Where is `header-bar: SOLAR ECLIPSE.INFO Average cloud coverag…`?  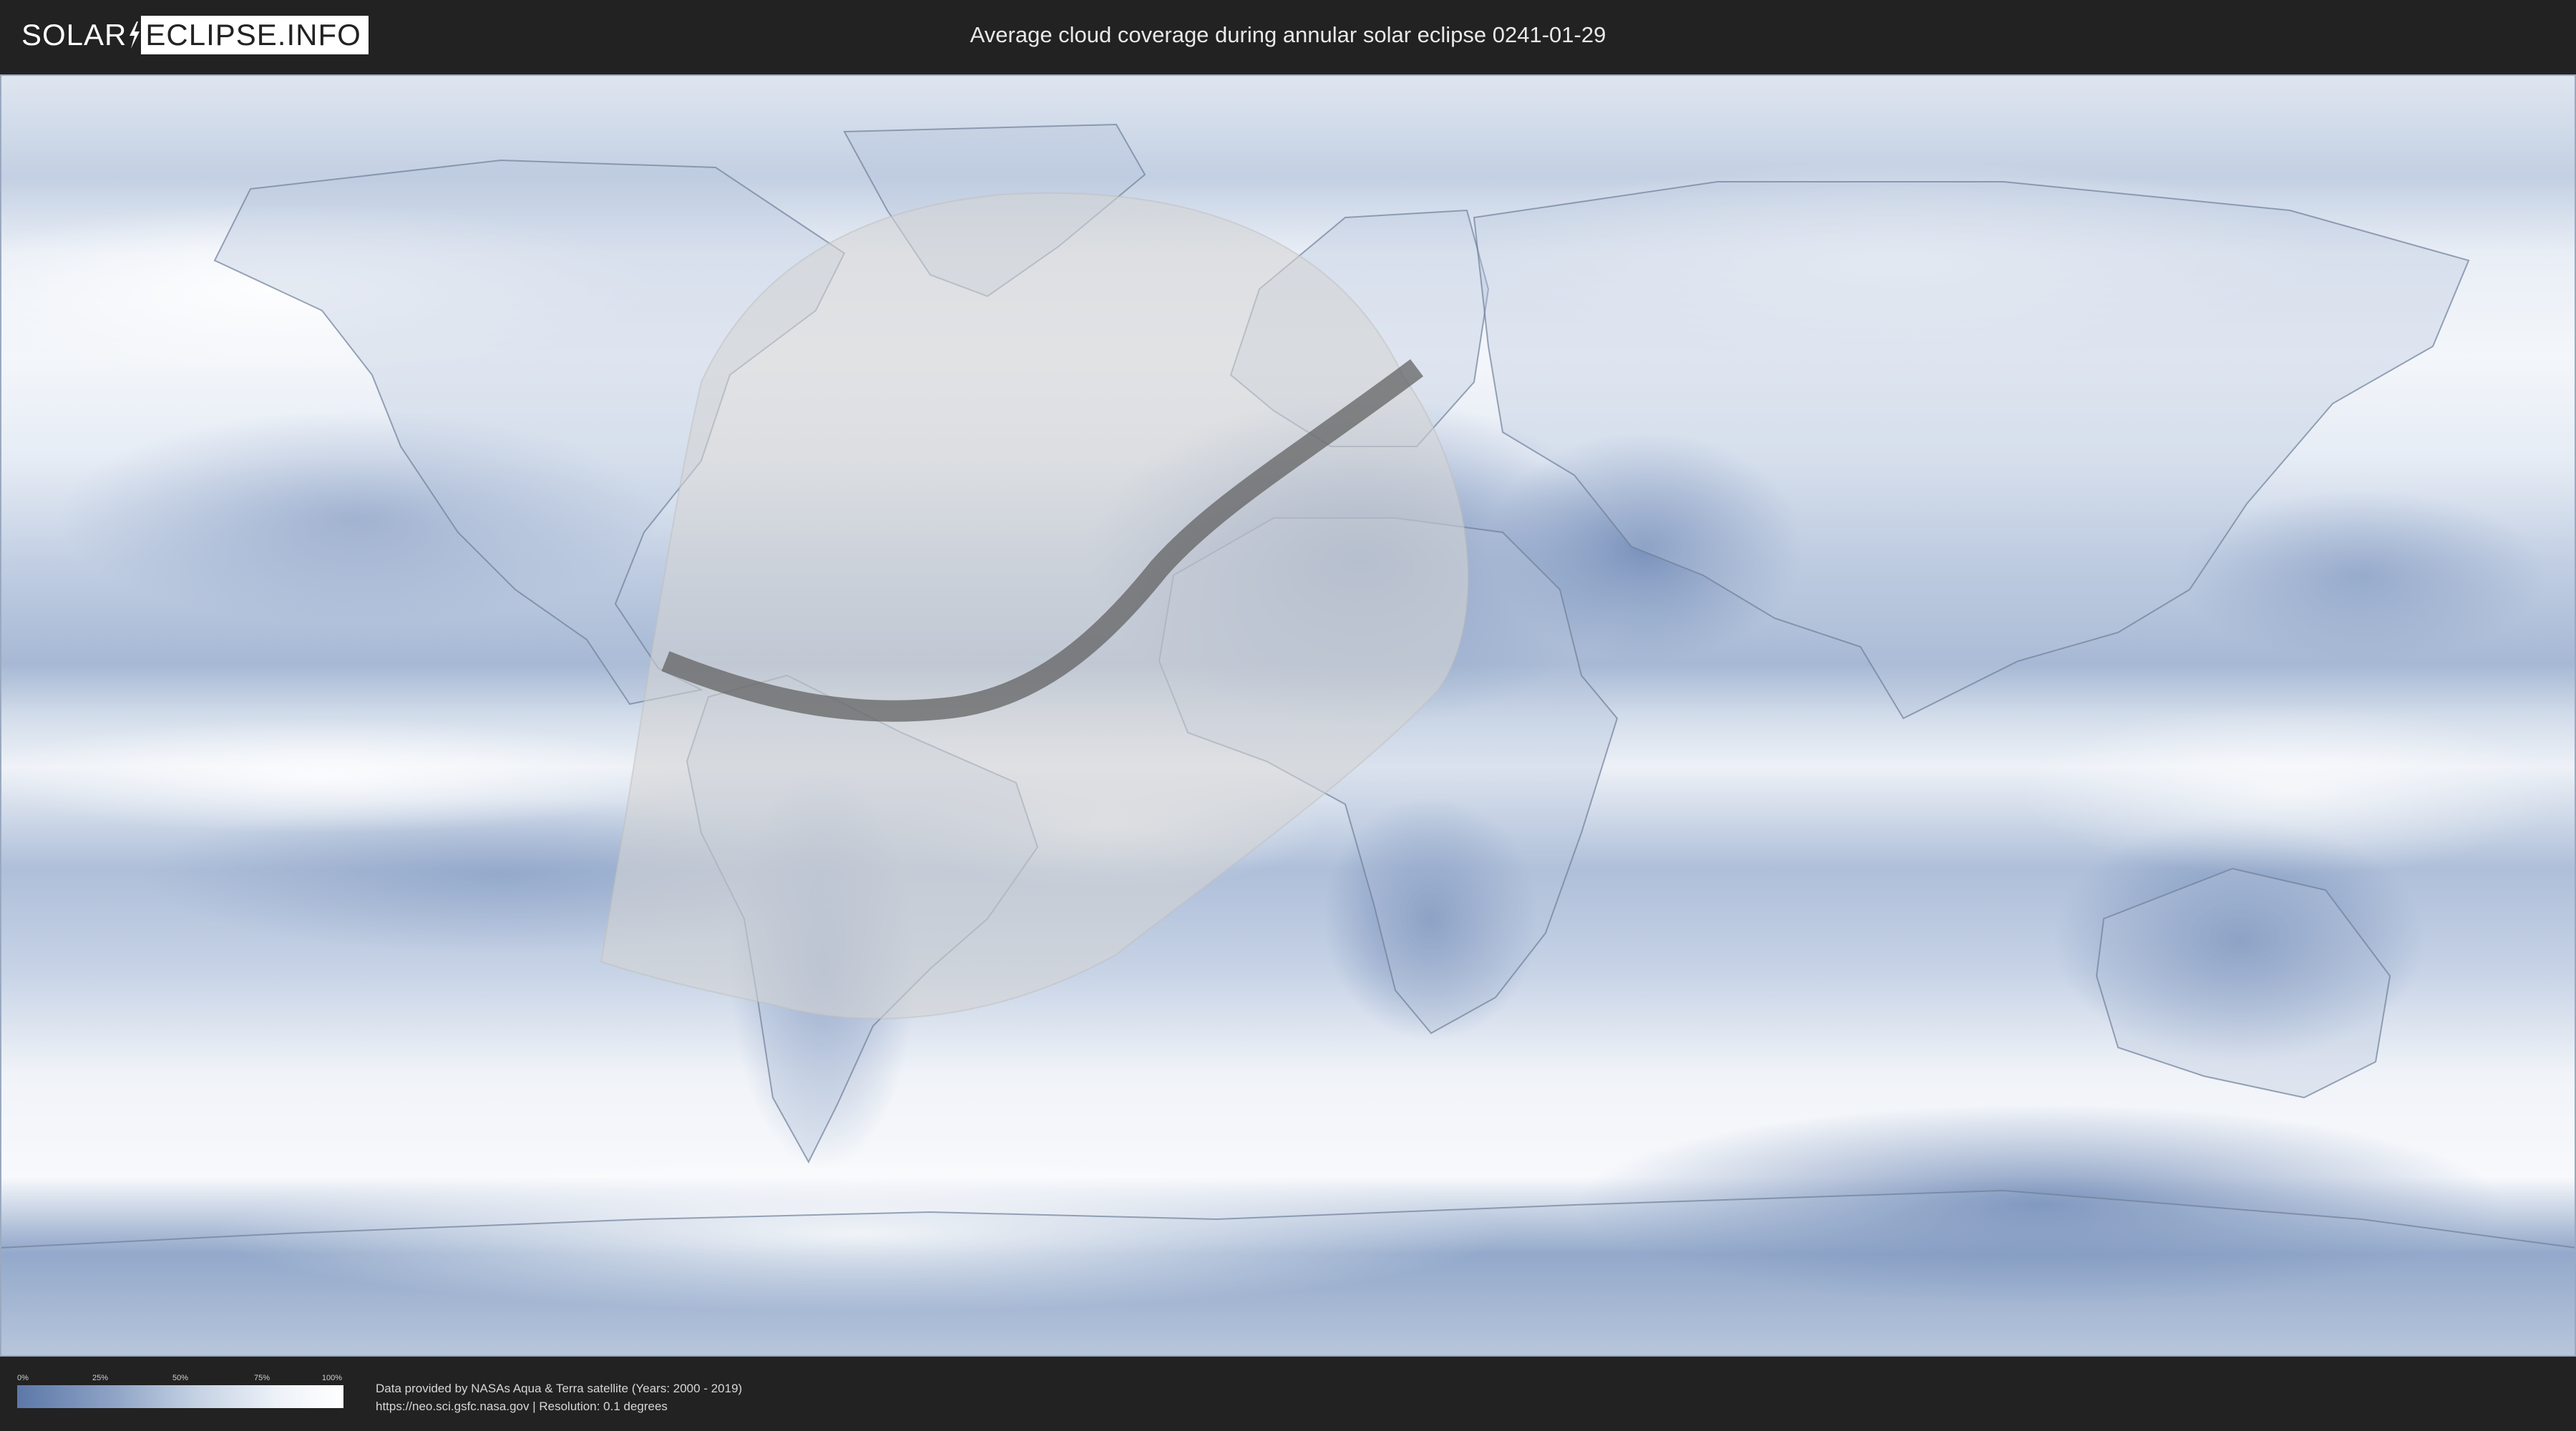
header-bar: SOLAR ECLIPSE.INFO Average cloud coverag… is located at coordinates (1288, 36).